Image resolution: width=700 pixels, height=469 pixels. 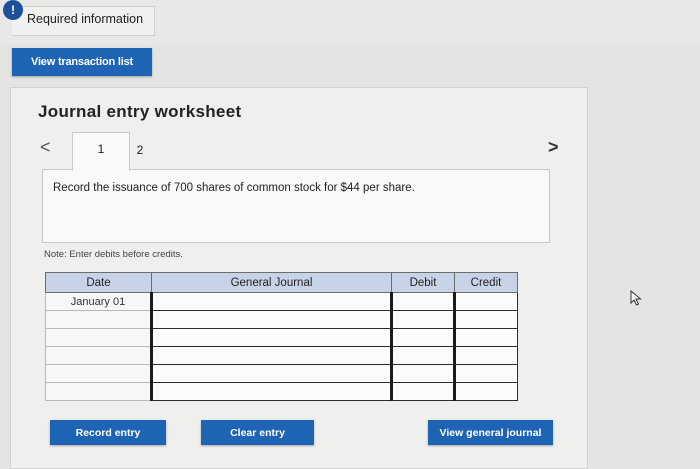 I want to click on credit-header: Credit, so click(x=486, y=282).